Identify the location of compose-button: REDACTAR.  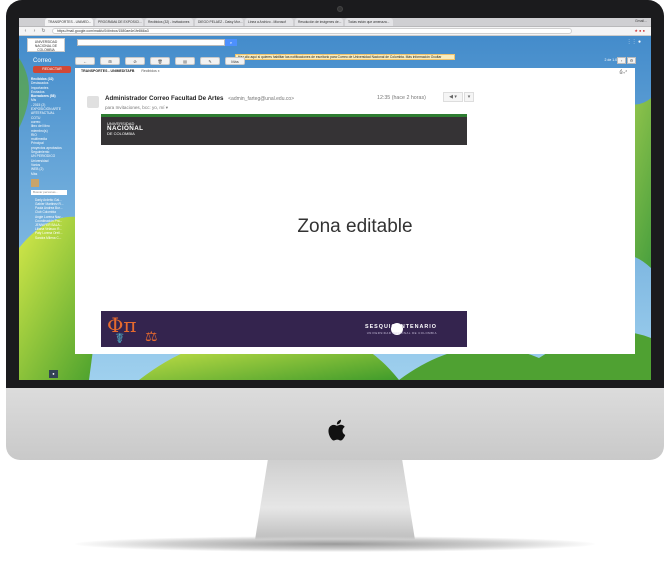
(52, 69).